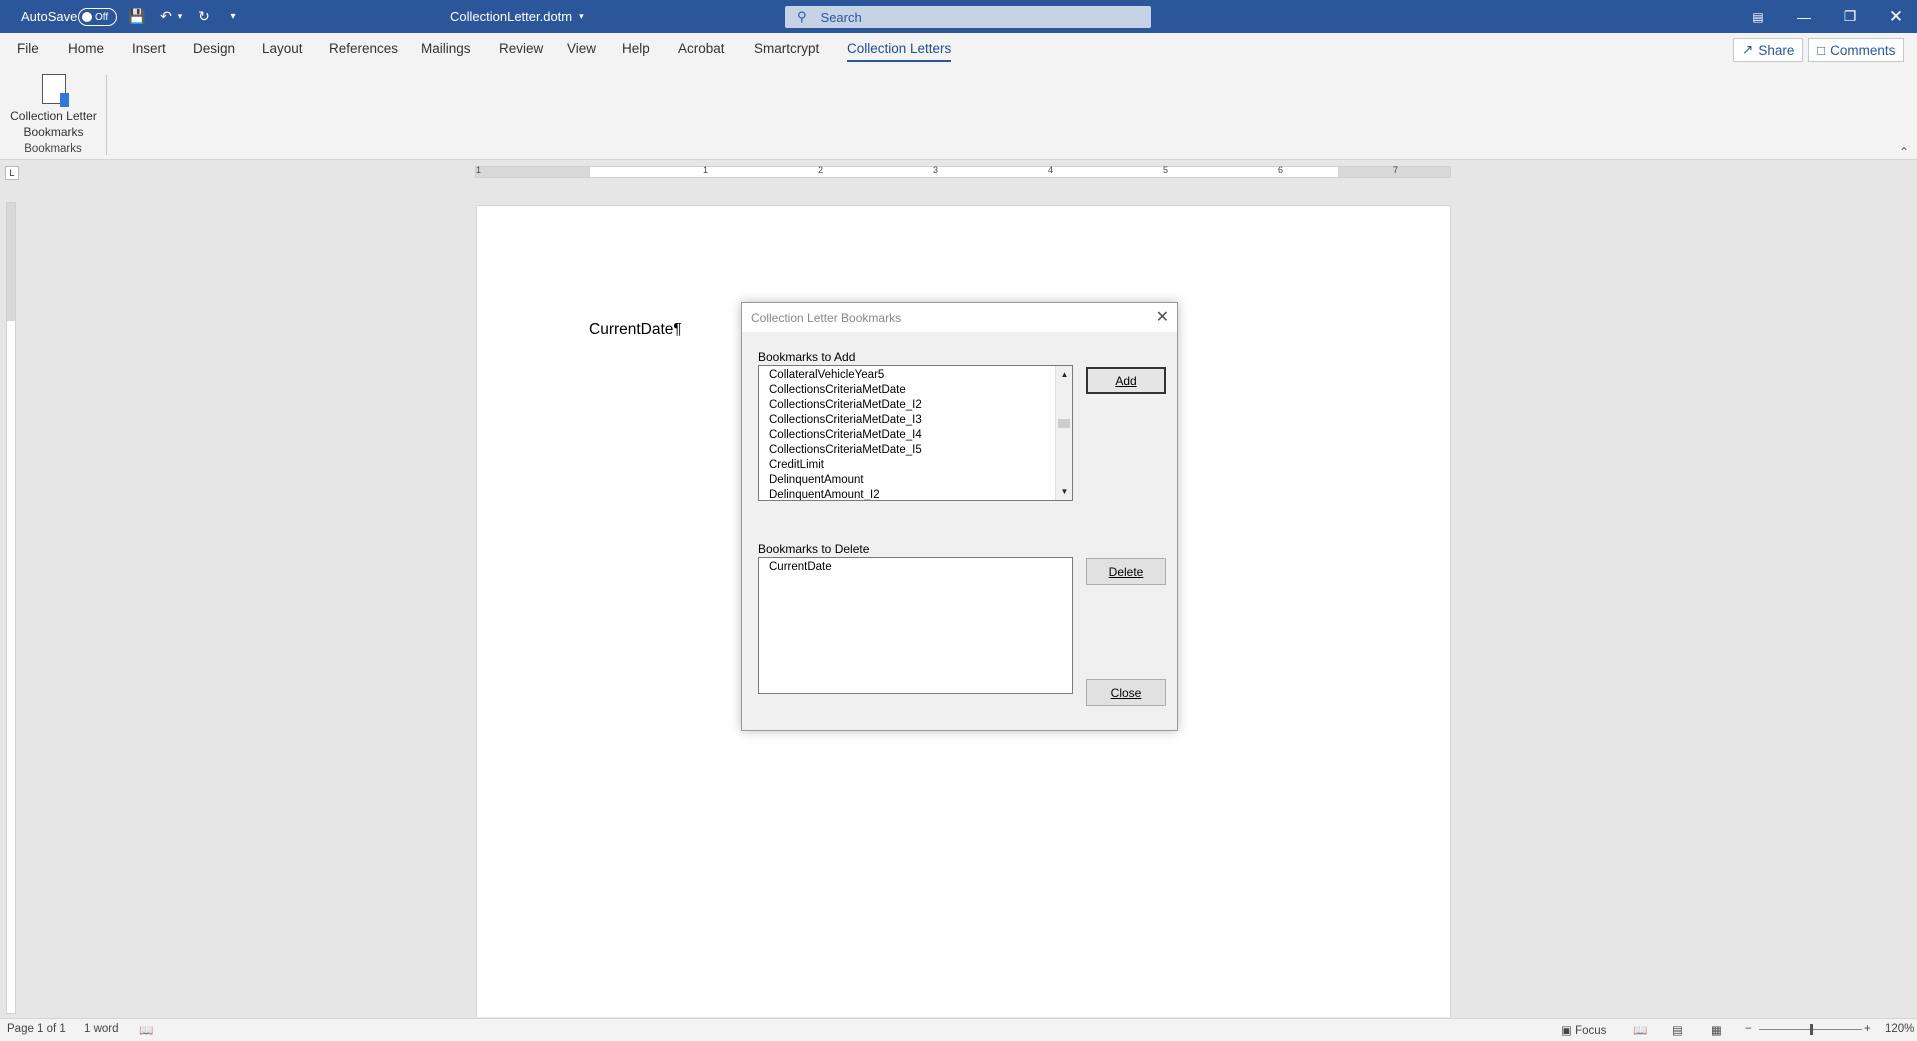  Describe the element at coordinates (36, 1029) in the screenshot. I see `page-count: Page 1 of 1` at that location.